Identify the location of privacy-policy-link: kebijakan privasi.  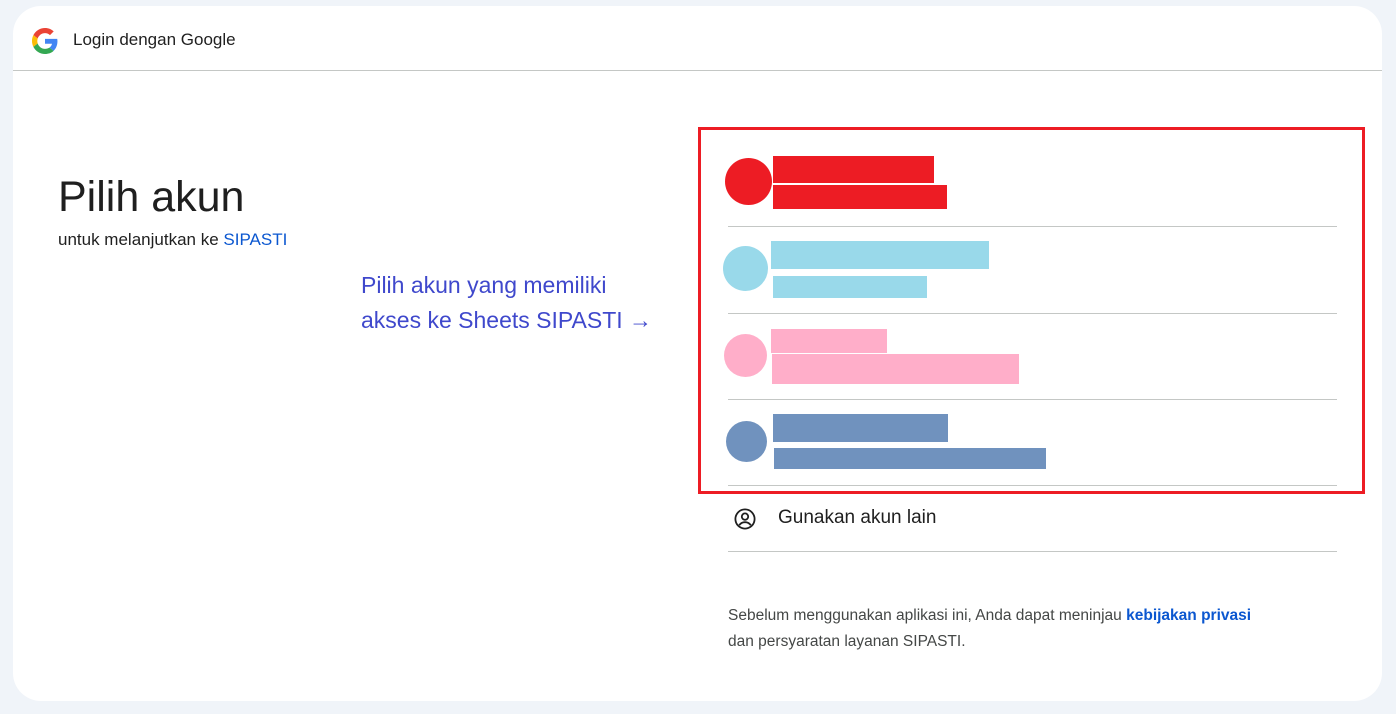
(1188, 615).